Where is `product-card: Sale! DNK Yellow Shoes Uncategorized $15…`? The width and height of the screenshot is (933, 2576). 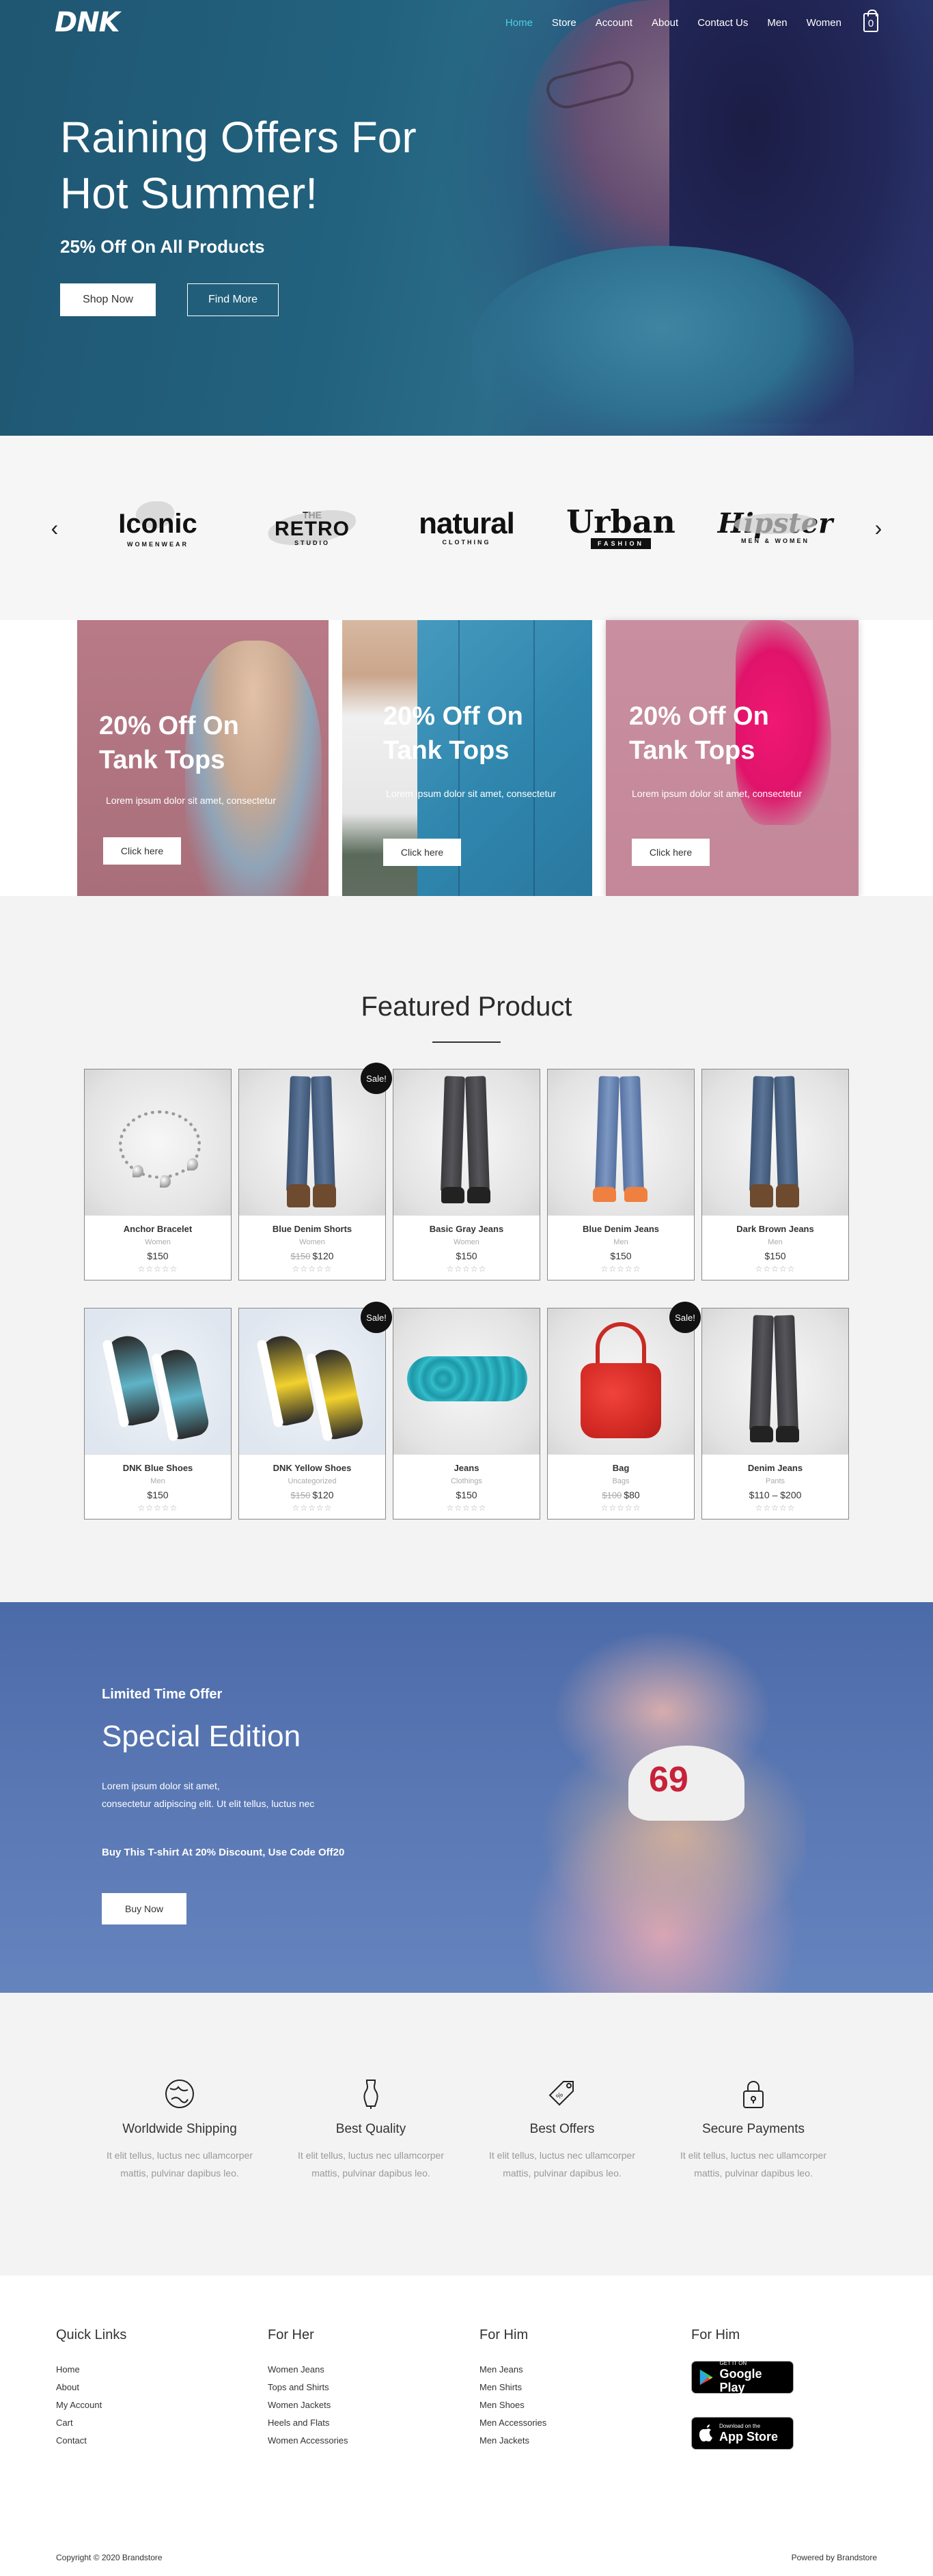
product-card: Sale! DNK Yellow Shoes Uncategorized $15… is located at coordinates (315, 1411).